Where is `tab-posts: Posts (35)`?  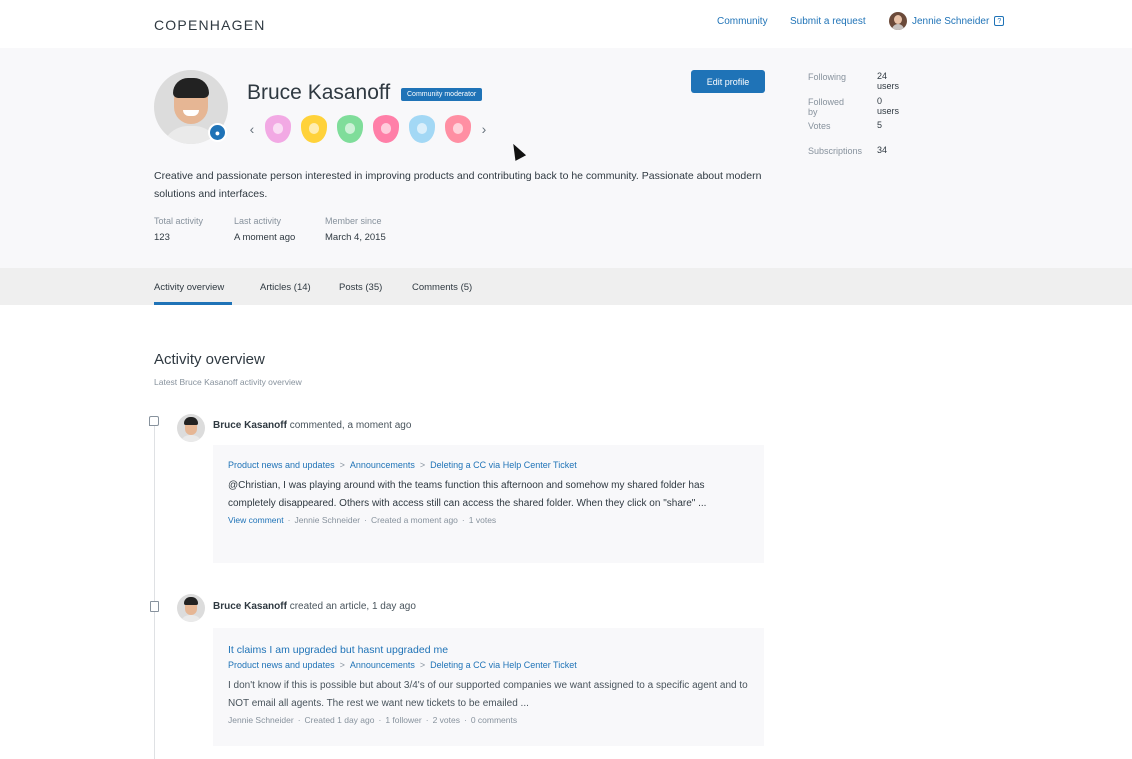
tab-posts: Posts (35) is located at coordinates (360, 287).